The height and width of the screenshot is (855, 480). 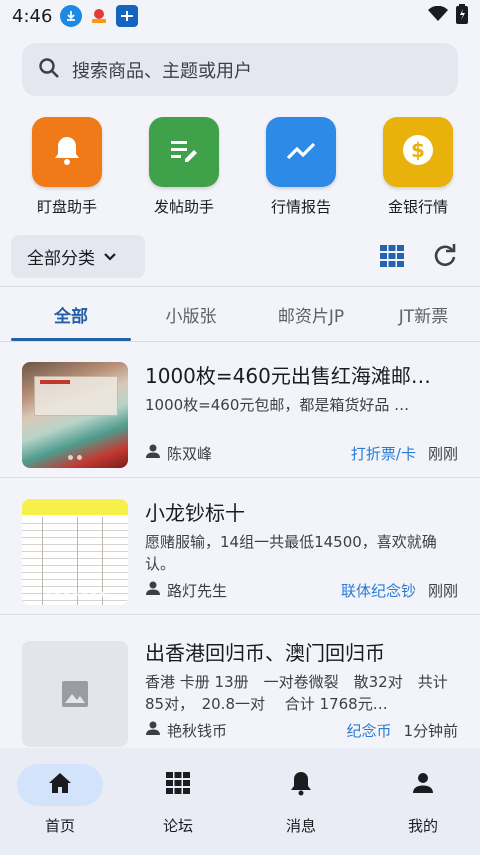 I want to click on trend-chart-icon, so click(x=301, y=152).